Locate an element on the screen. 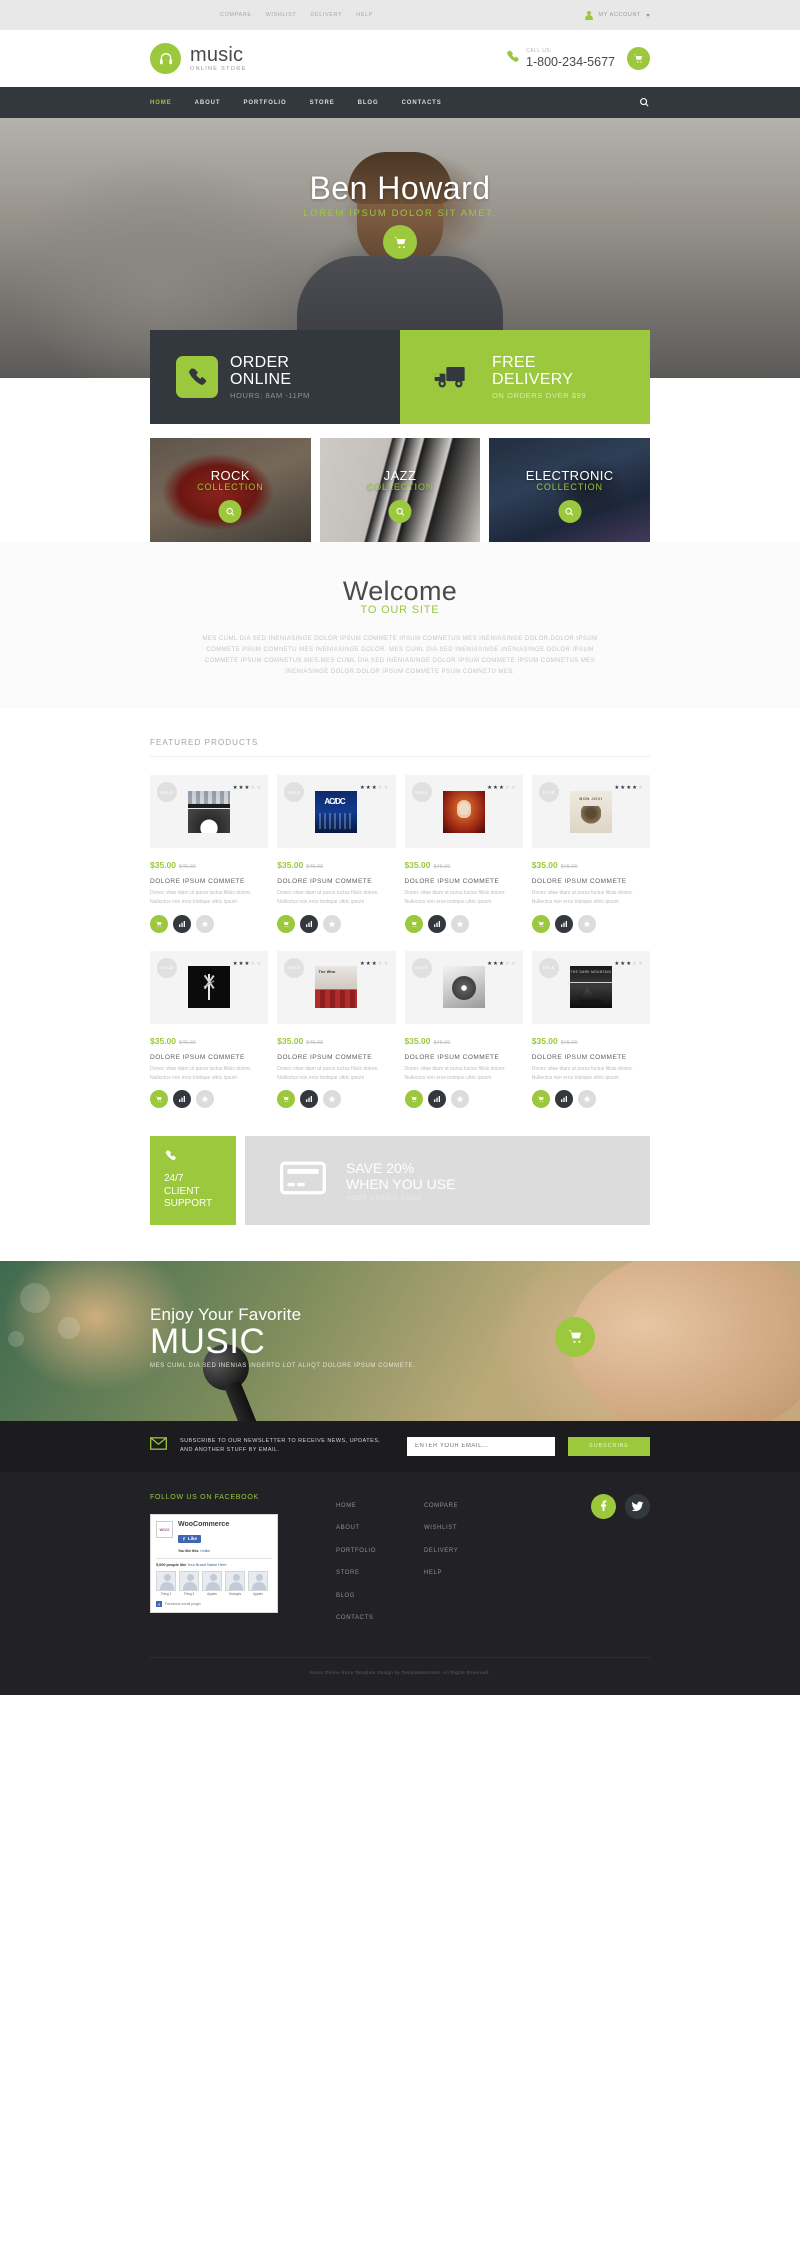 The width and height of the screenshot is (800, 2257). footer-link: HOME is located at coordinates (346, 1506).